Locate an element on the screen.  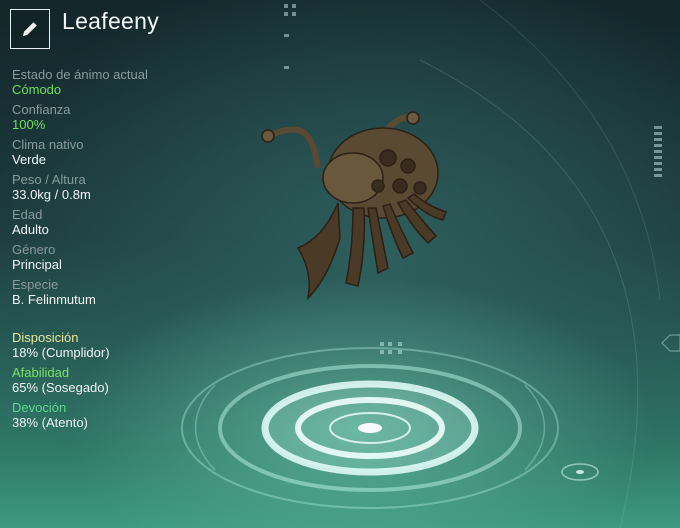
creature-name: Leafeeny is located at coordinates (111, 21).